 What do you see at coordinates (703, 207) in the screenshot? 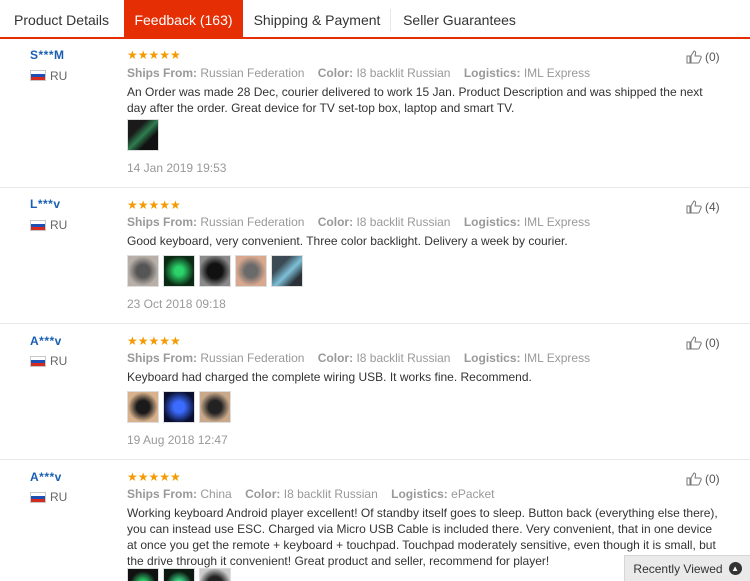
I see `helpful-button: (4)` at bounding box center [703, 207].